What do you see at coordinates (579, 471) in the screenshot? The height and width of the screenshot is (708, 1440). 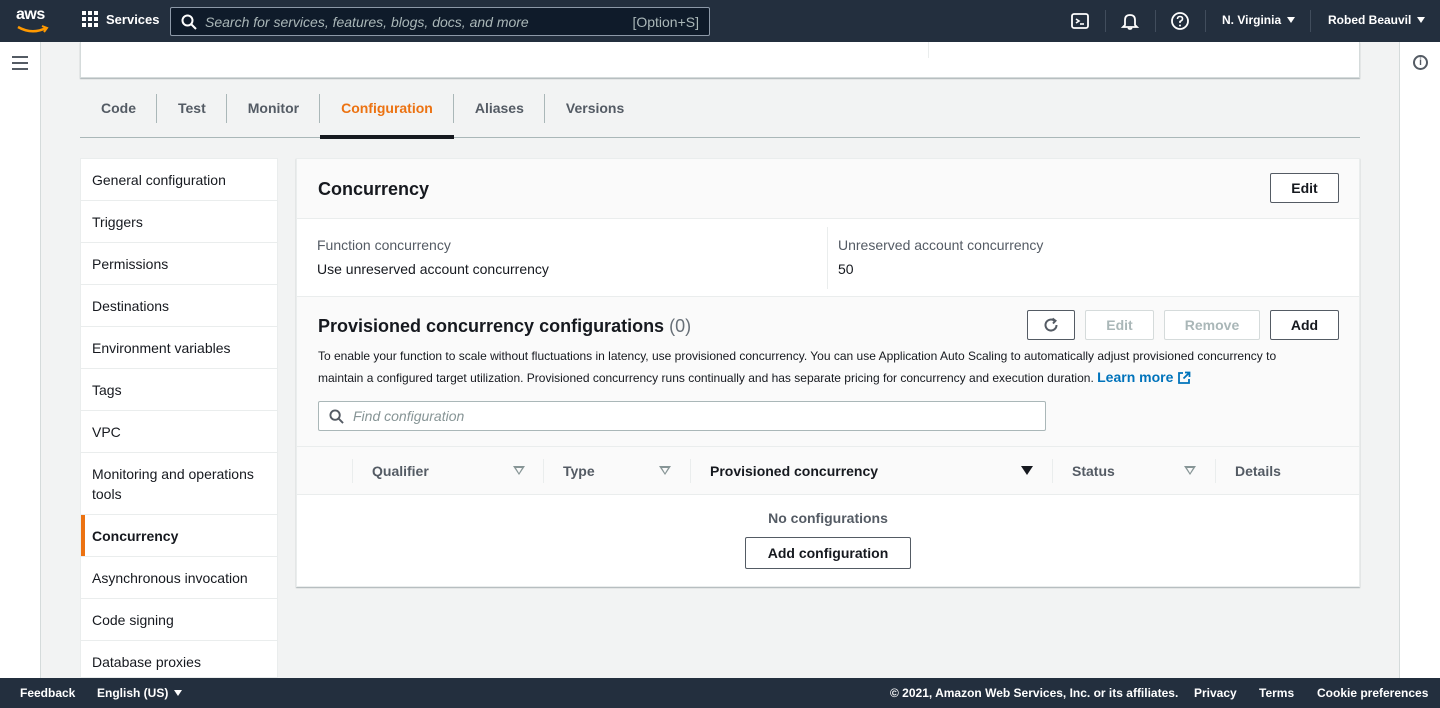 I see `column-type: Type` at bounding box center [579, 471].